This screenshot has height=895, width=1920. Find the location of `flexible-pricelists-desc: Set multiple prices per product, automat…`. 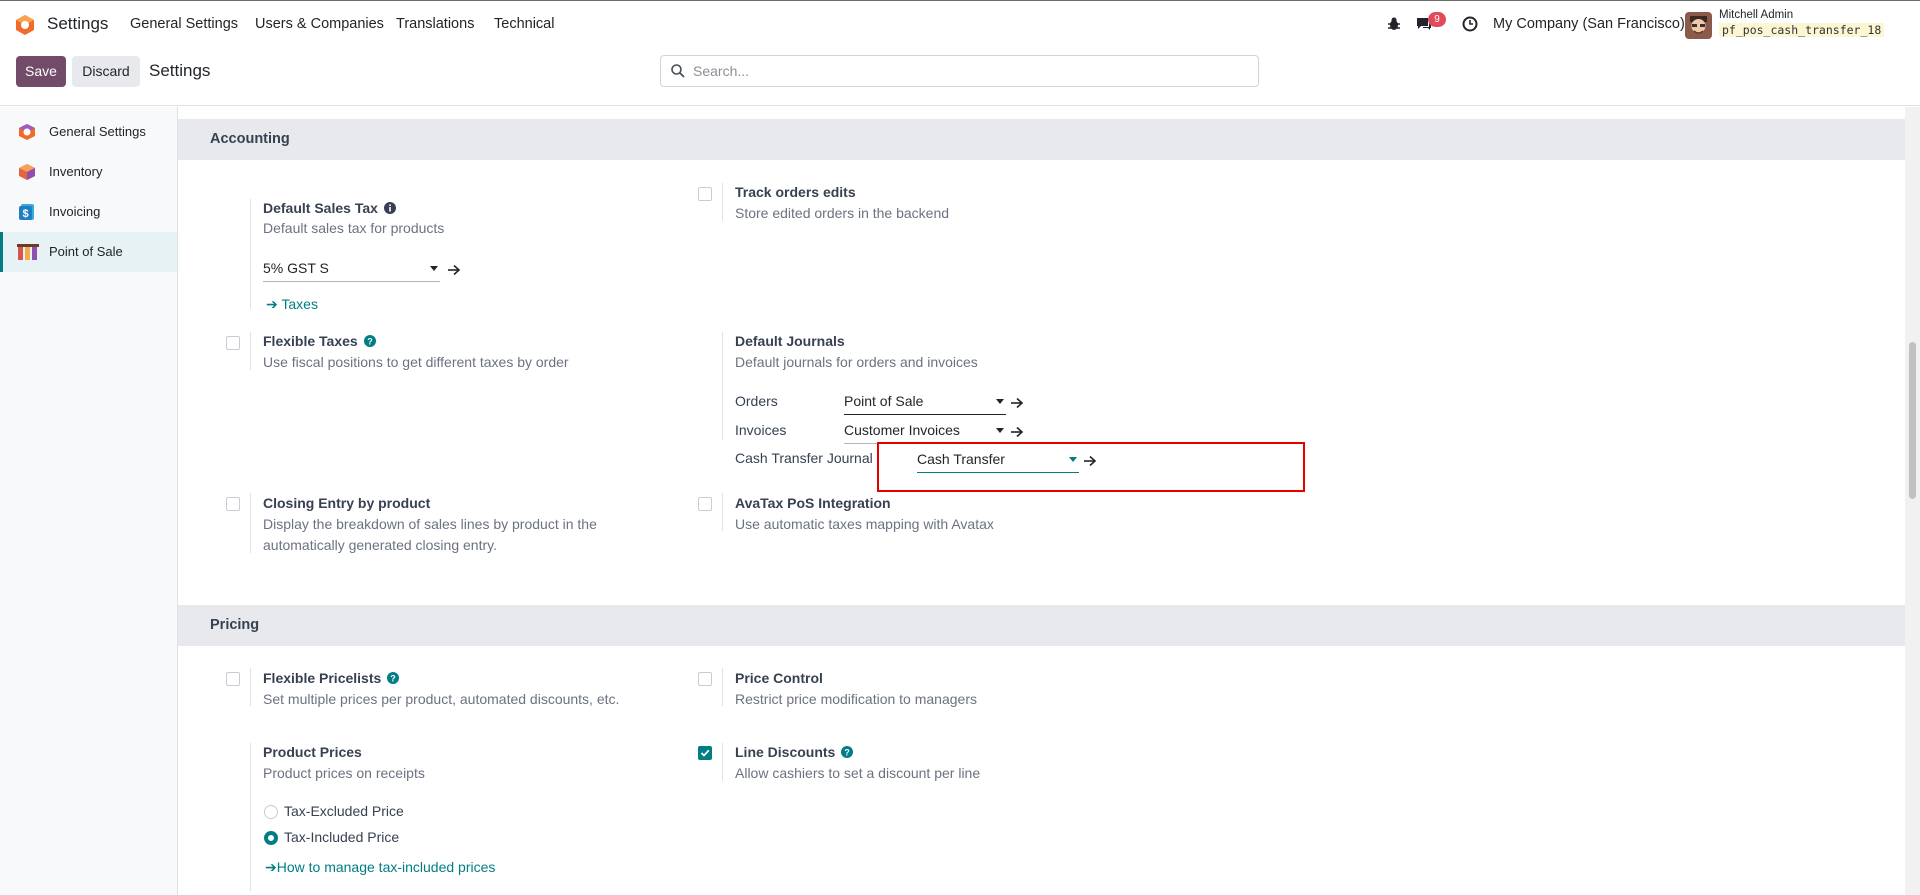

flexible-pricelists-desc: Set multiple prices per product, automat… is located at coordinates (441, 699).